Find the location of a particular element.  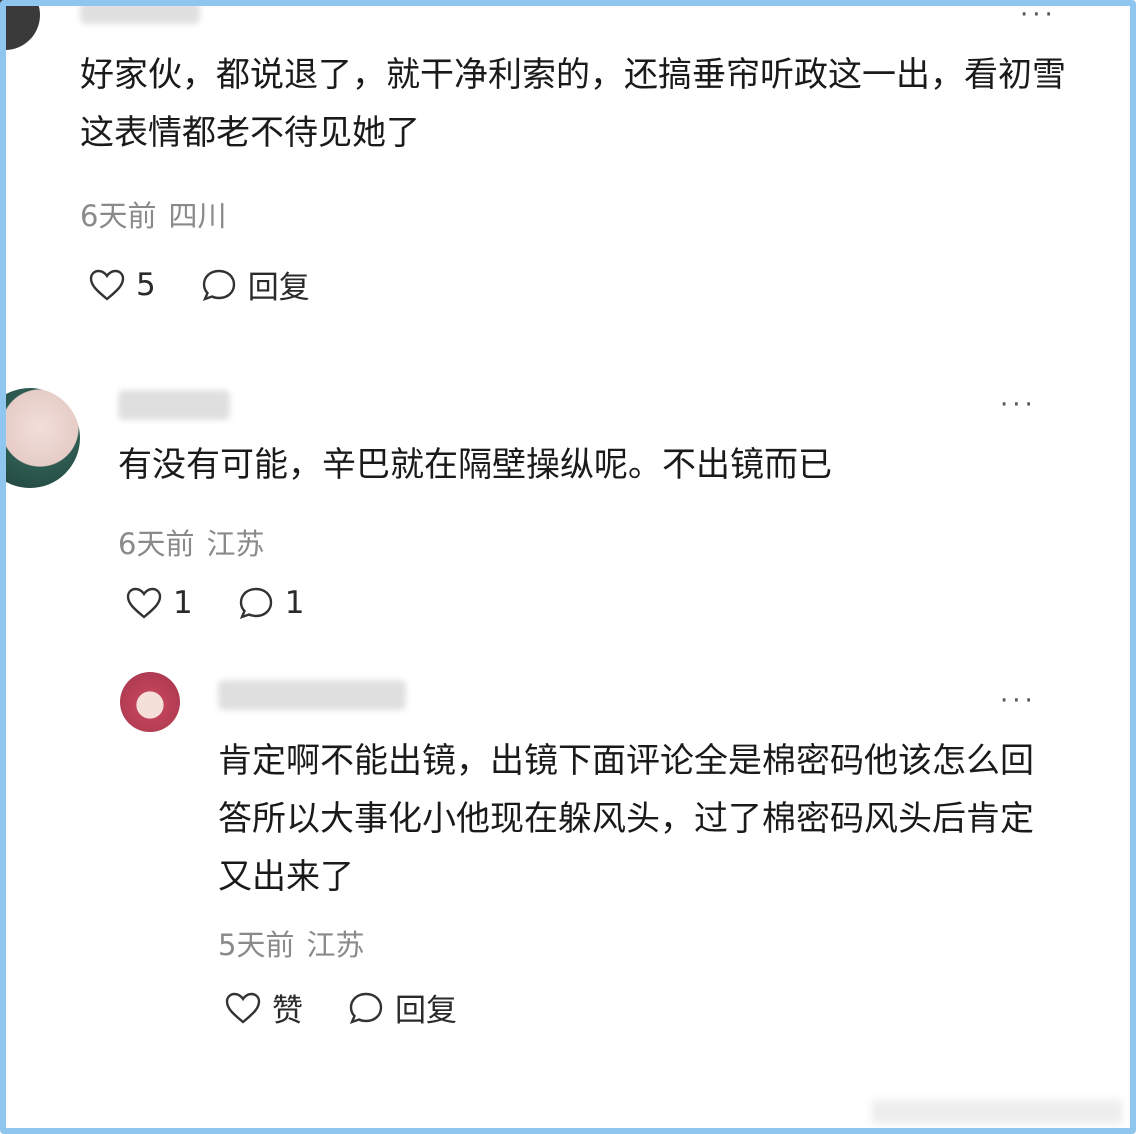

comment-time: 5天前 is located at coordinates (256, 945).